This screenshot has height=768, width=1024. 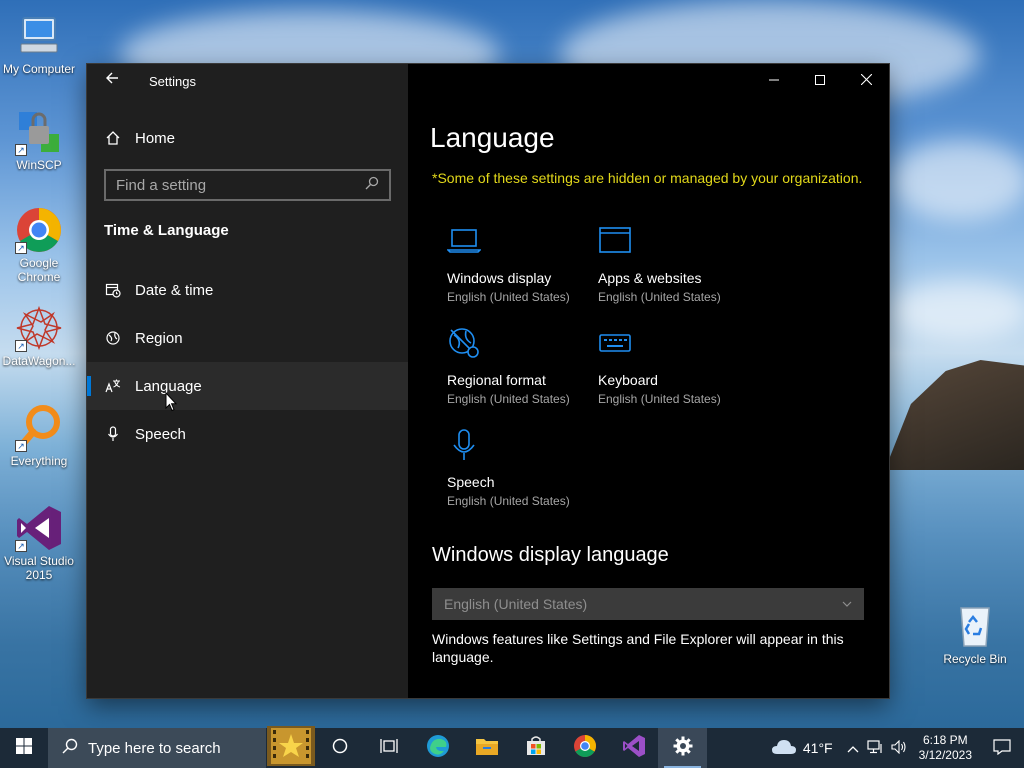 I want to click on folder-icon, so click(x=487, y=748).